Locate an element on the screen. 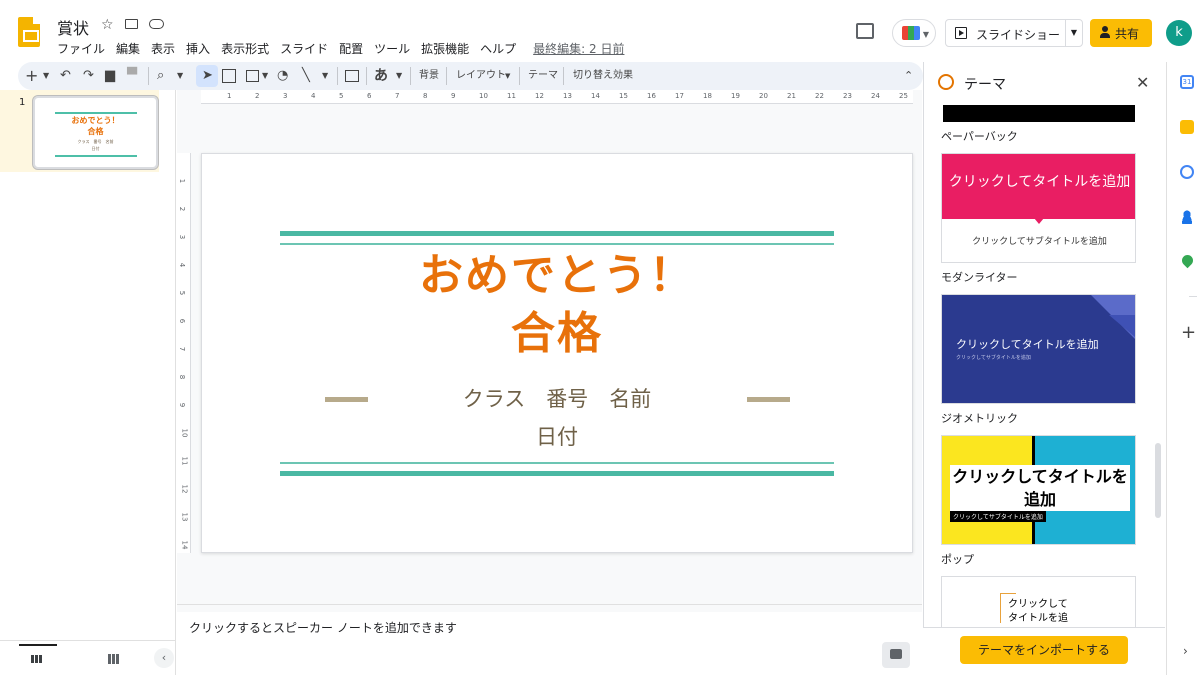 This screenshot has width=1200, height=675. comment-history-icon is located at coordinates (865, 31).